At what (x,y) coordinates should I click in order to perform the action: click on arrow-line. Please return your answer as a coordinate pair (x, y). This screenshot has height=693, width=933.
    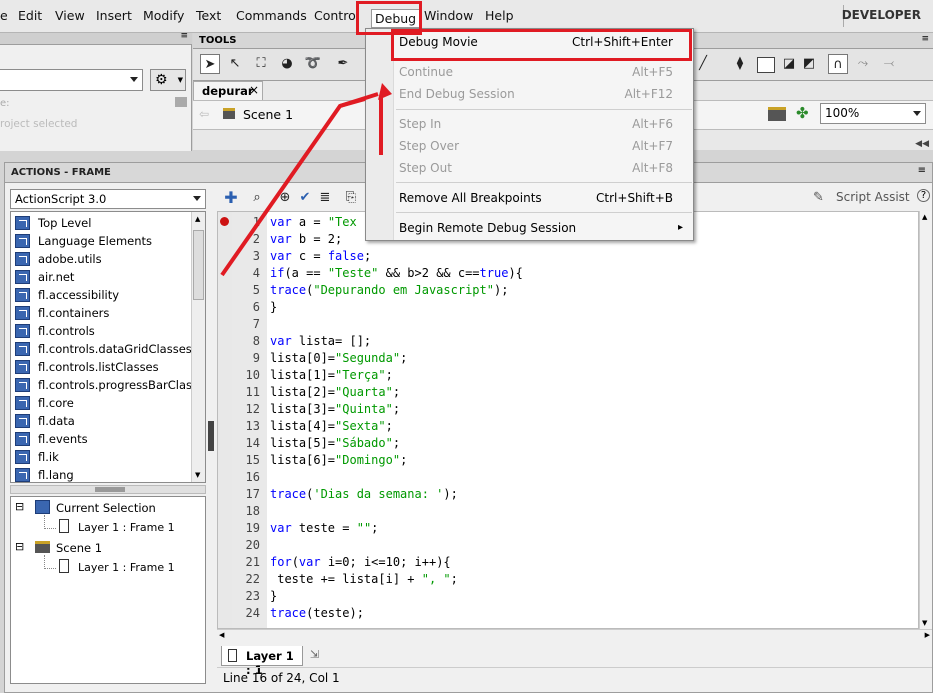
    Looking at the image, I should click on (299, 184).